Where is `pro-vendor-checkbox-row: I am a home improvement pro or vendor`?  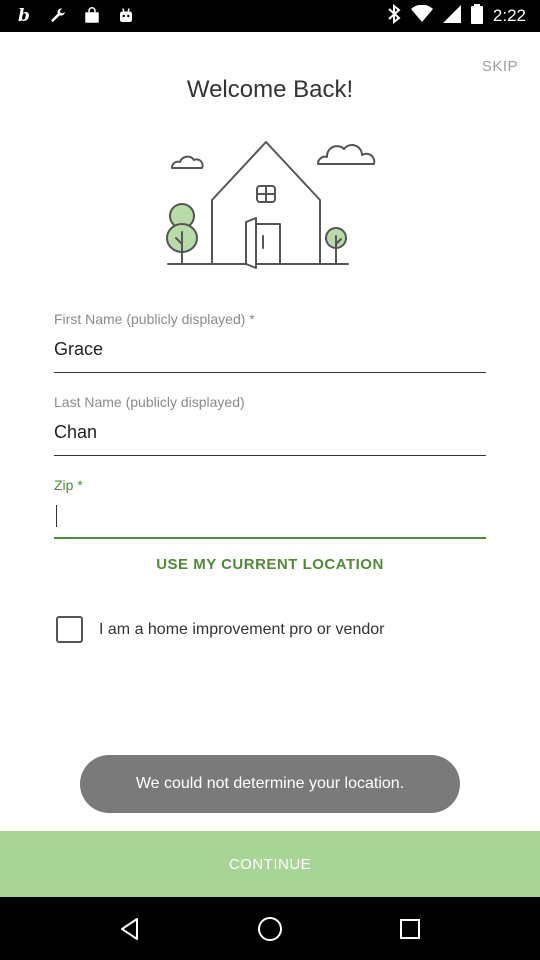 pro-vendor-checkbox-row: I am a home improvement pro or vendor is located at coordinates (220, 629).